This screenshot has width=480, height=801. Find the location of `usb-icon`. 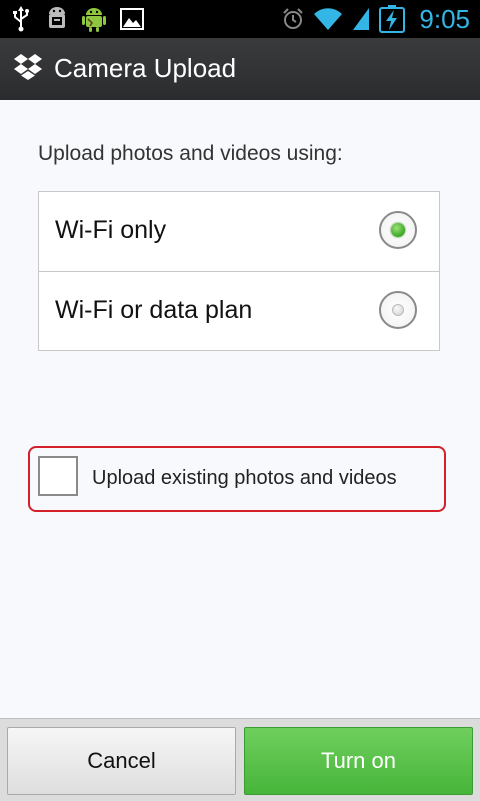

usb-icon is located at coordinates (21, 19).